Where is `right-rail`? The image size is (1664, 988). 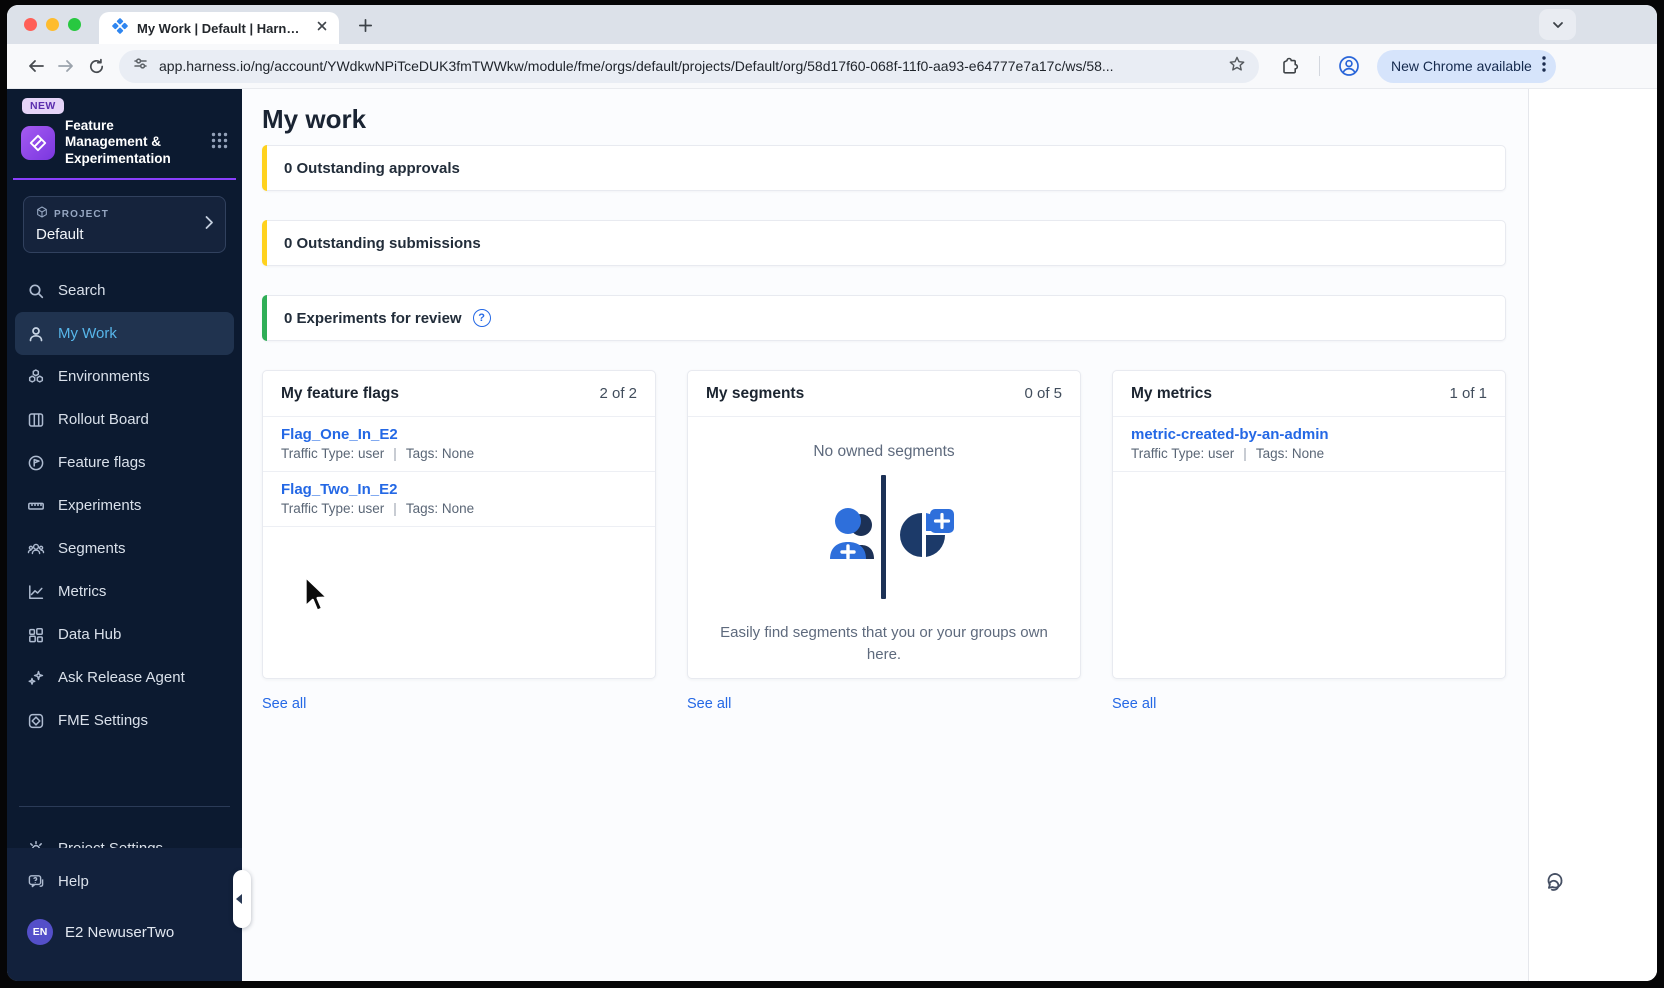 right-rail is located at coordinates (1592, 535).